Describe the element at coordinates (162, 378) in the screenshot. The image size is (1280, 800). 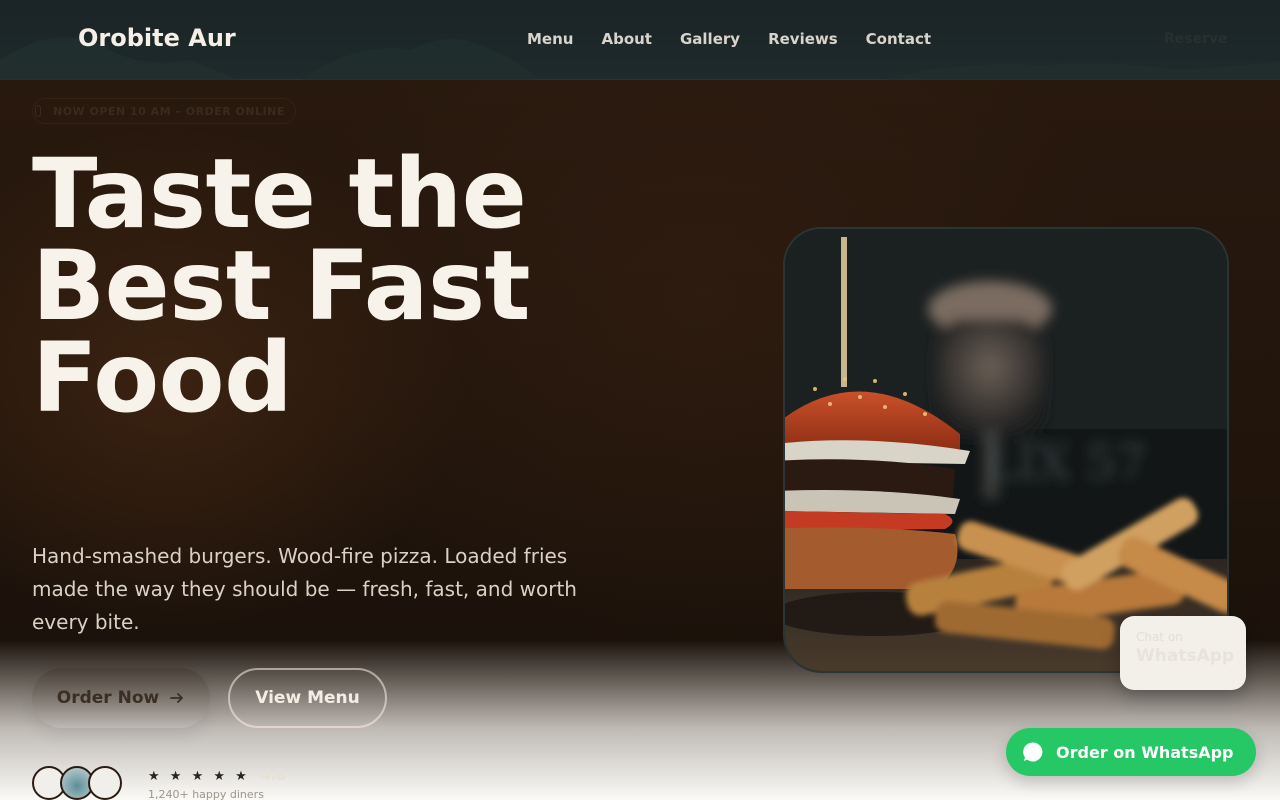
I see `headline-line-3: Food` at that location.